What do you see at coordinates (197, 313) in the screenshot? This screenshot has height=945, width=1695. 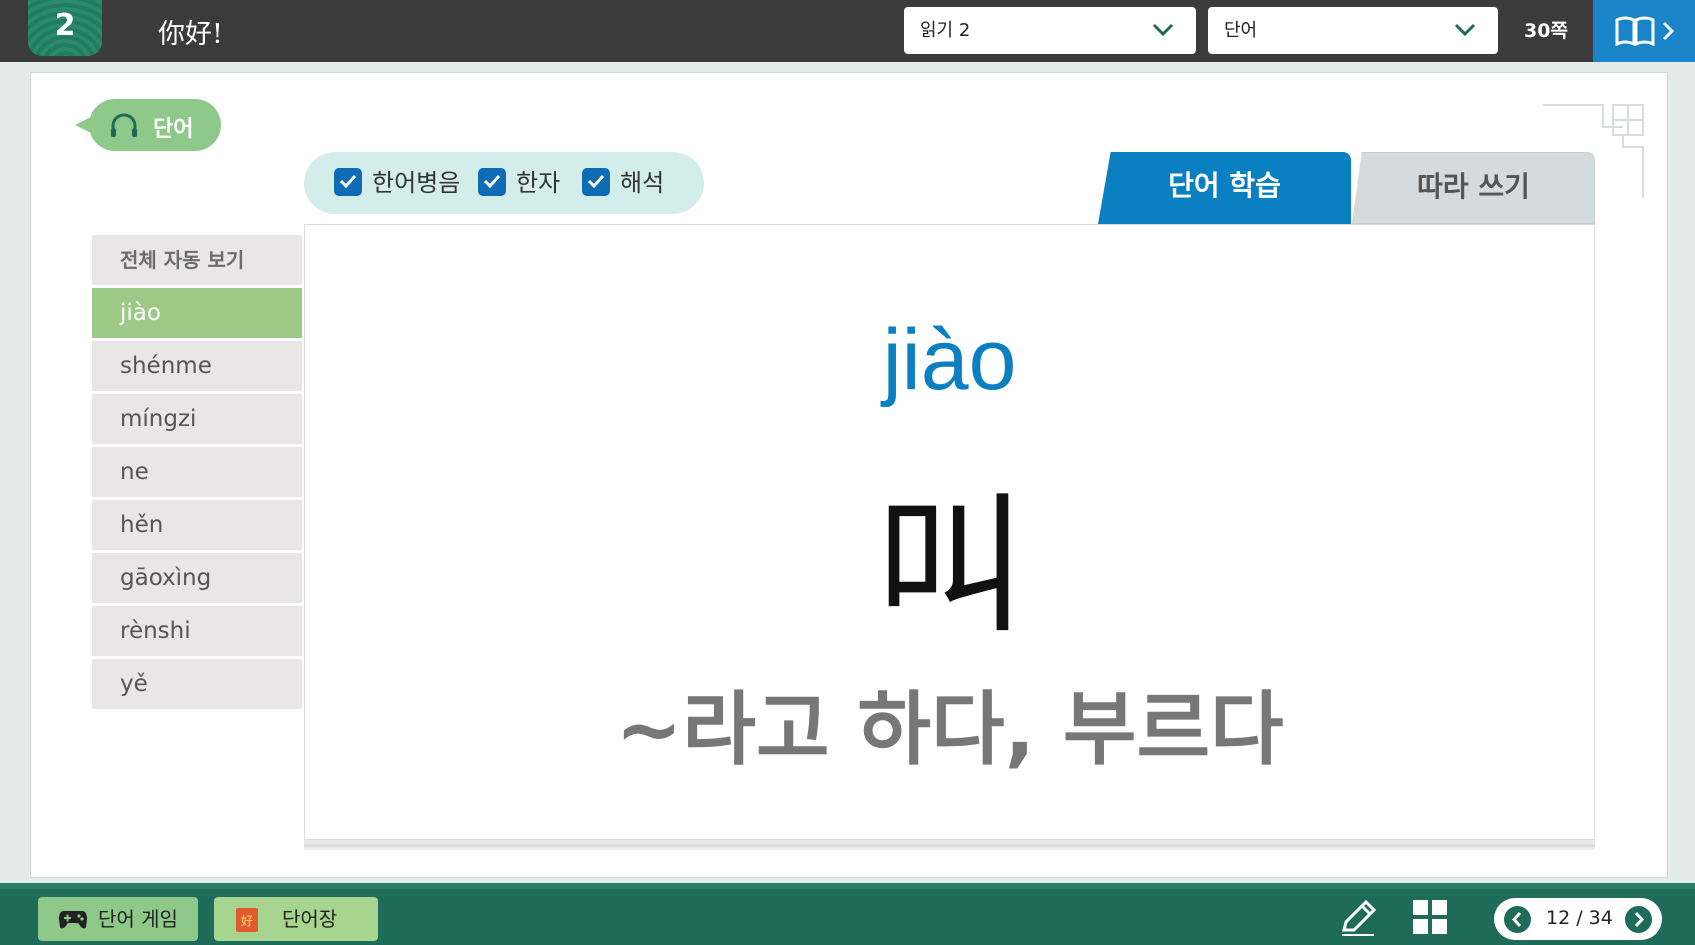 I see `list-item: jiào` at bounding box center [197, 313].